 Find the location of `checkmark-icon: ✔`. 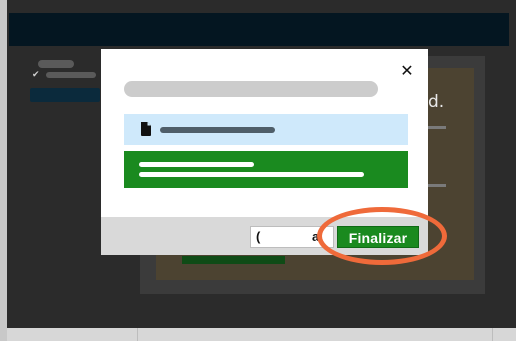

checkmark-icon: ✔ is located at coordinates (36, 75).